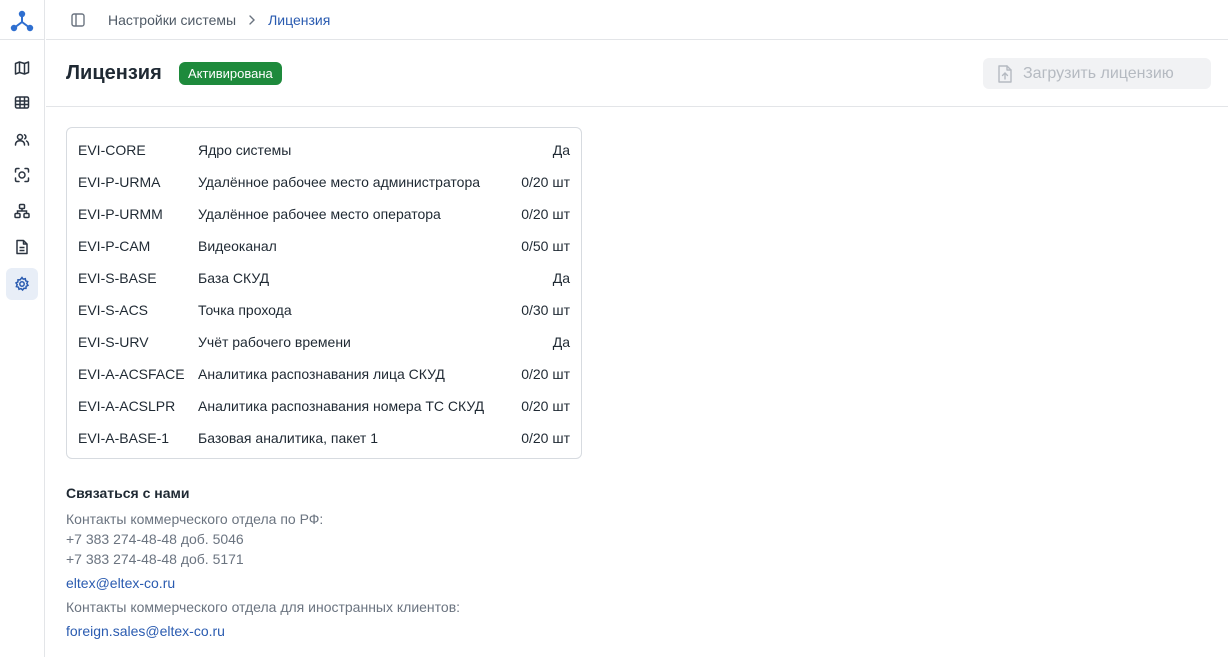 Image resolution: width=1228 pixels, height=657 pixels. I want to click on license-row: EVI-P-CAM Видеоканал 0/50 шт, so click(324, 245).